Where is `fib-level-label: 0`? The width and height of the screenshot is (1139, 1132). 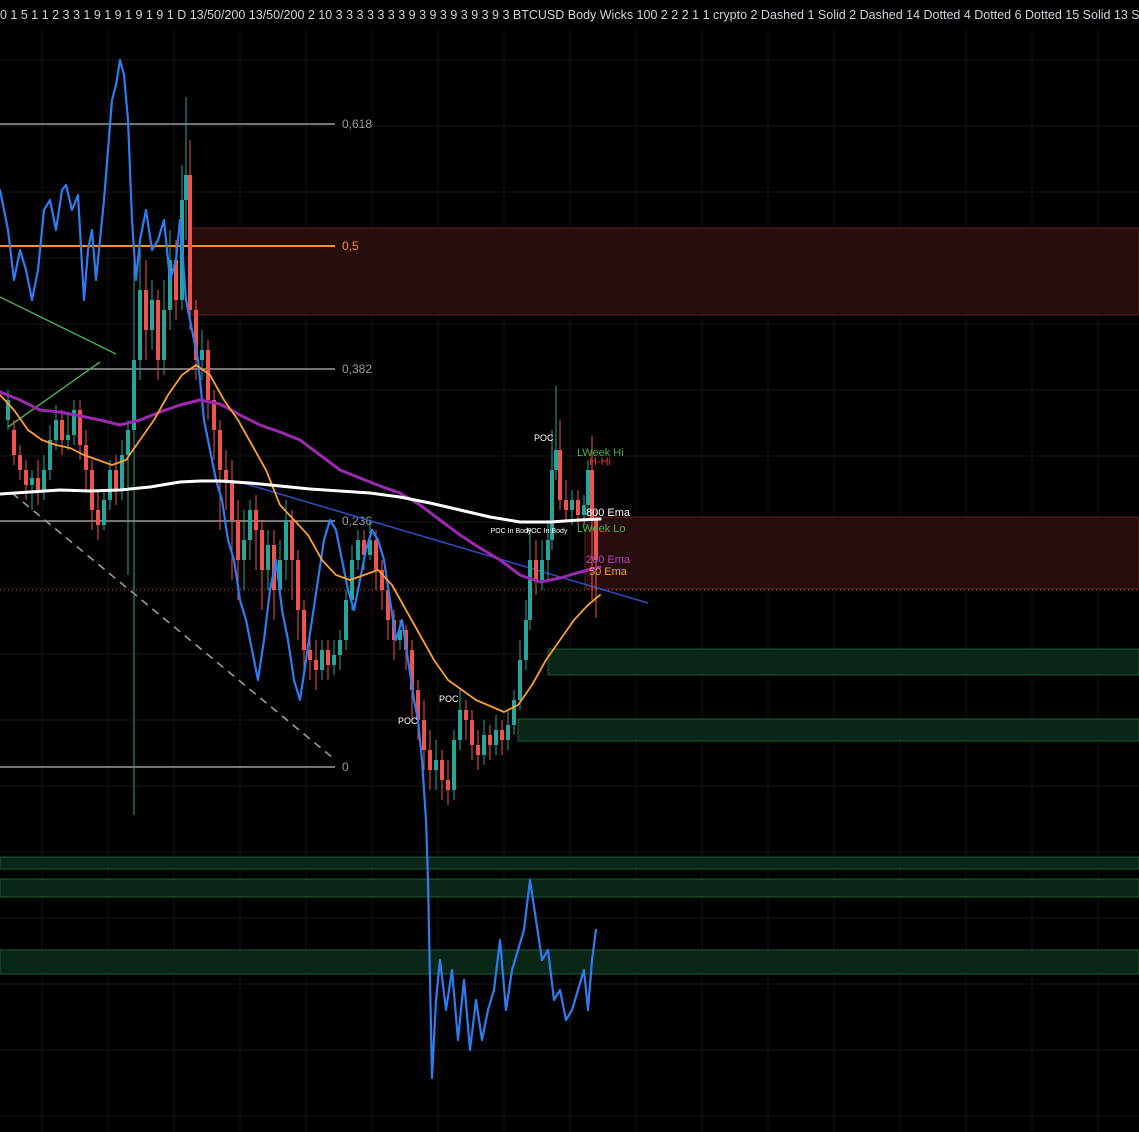
fib-level-label: 0 is located at coordinates (345, 767).